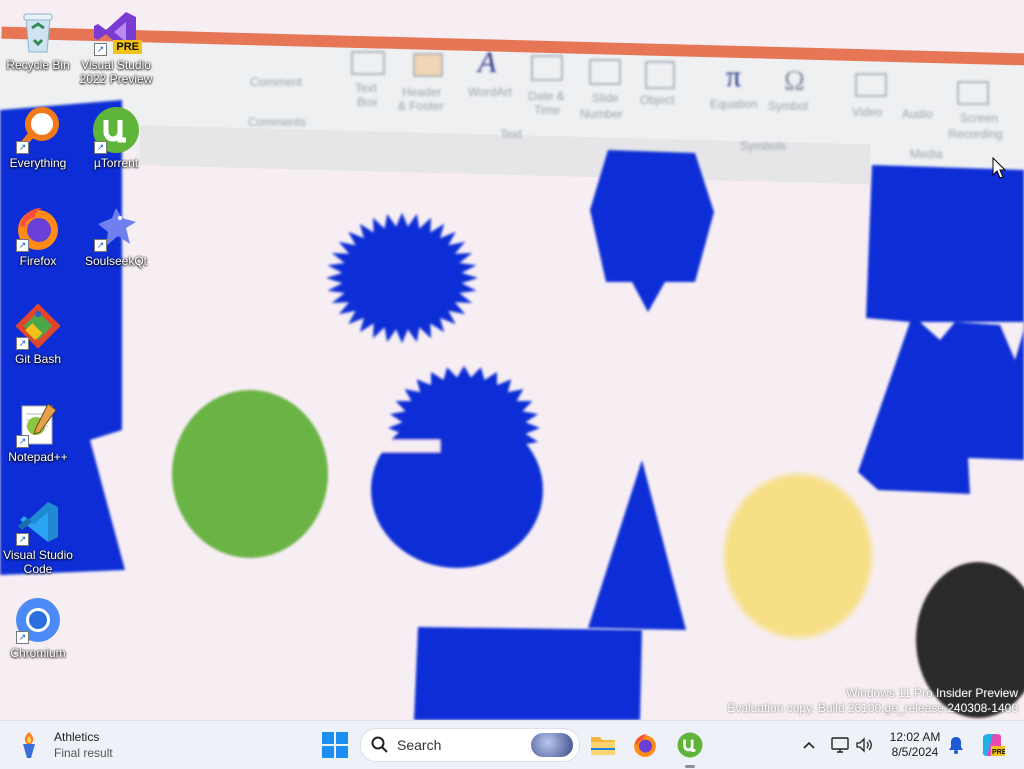 Image resolution: width=1024 pixels, height=769 pixels. What do you see at coordinates (38, 228) in the screenshot?
I see `firefox-icon: ↗` at bounding box center [38, 228].